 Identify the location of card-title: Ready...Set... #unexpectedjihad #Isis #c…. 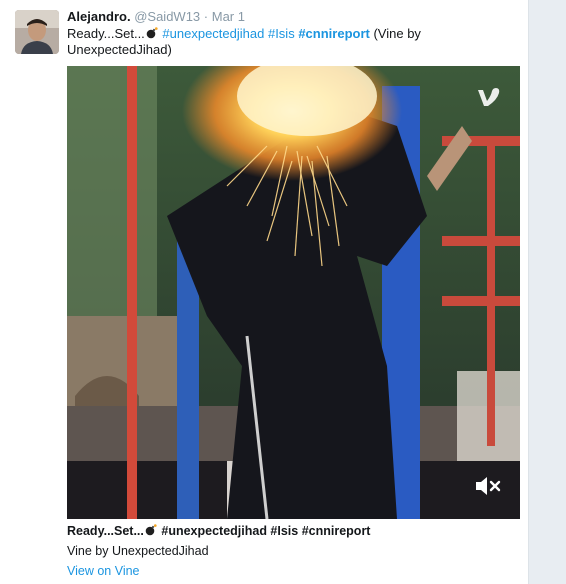
(293, 531).